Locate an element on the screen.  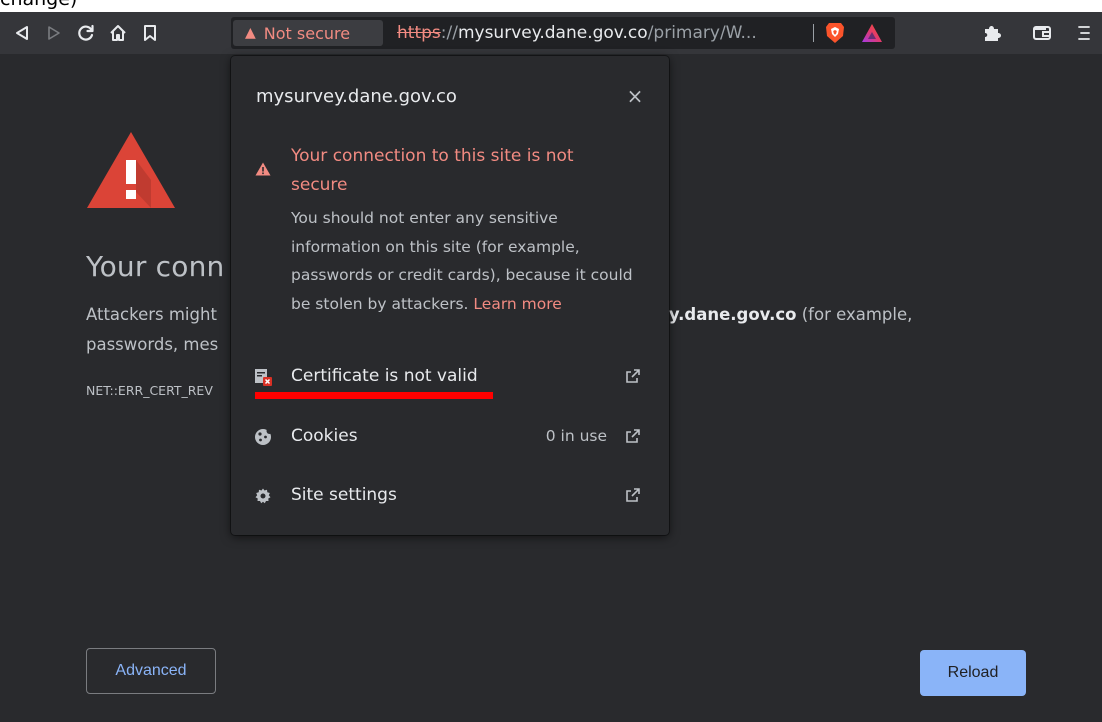
top-caption: change) is located at coordinates (551, 6).